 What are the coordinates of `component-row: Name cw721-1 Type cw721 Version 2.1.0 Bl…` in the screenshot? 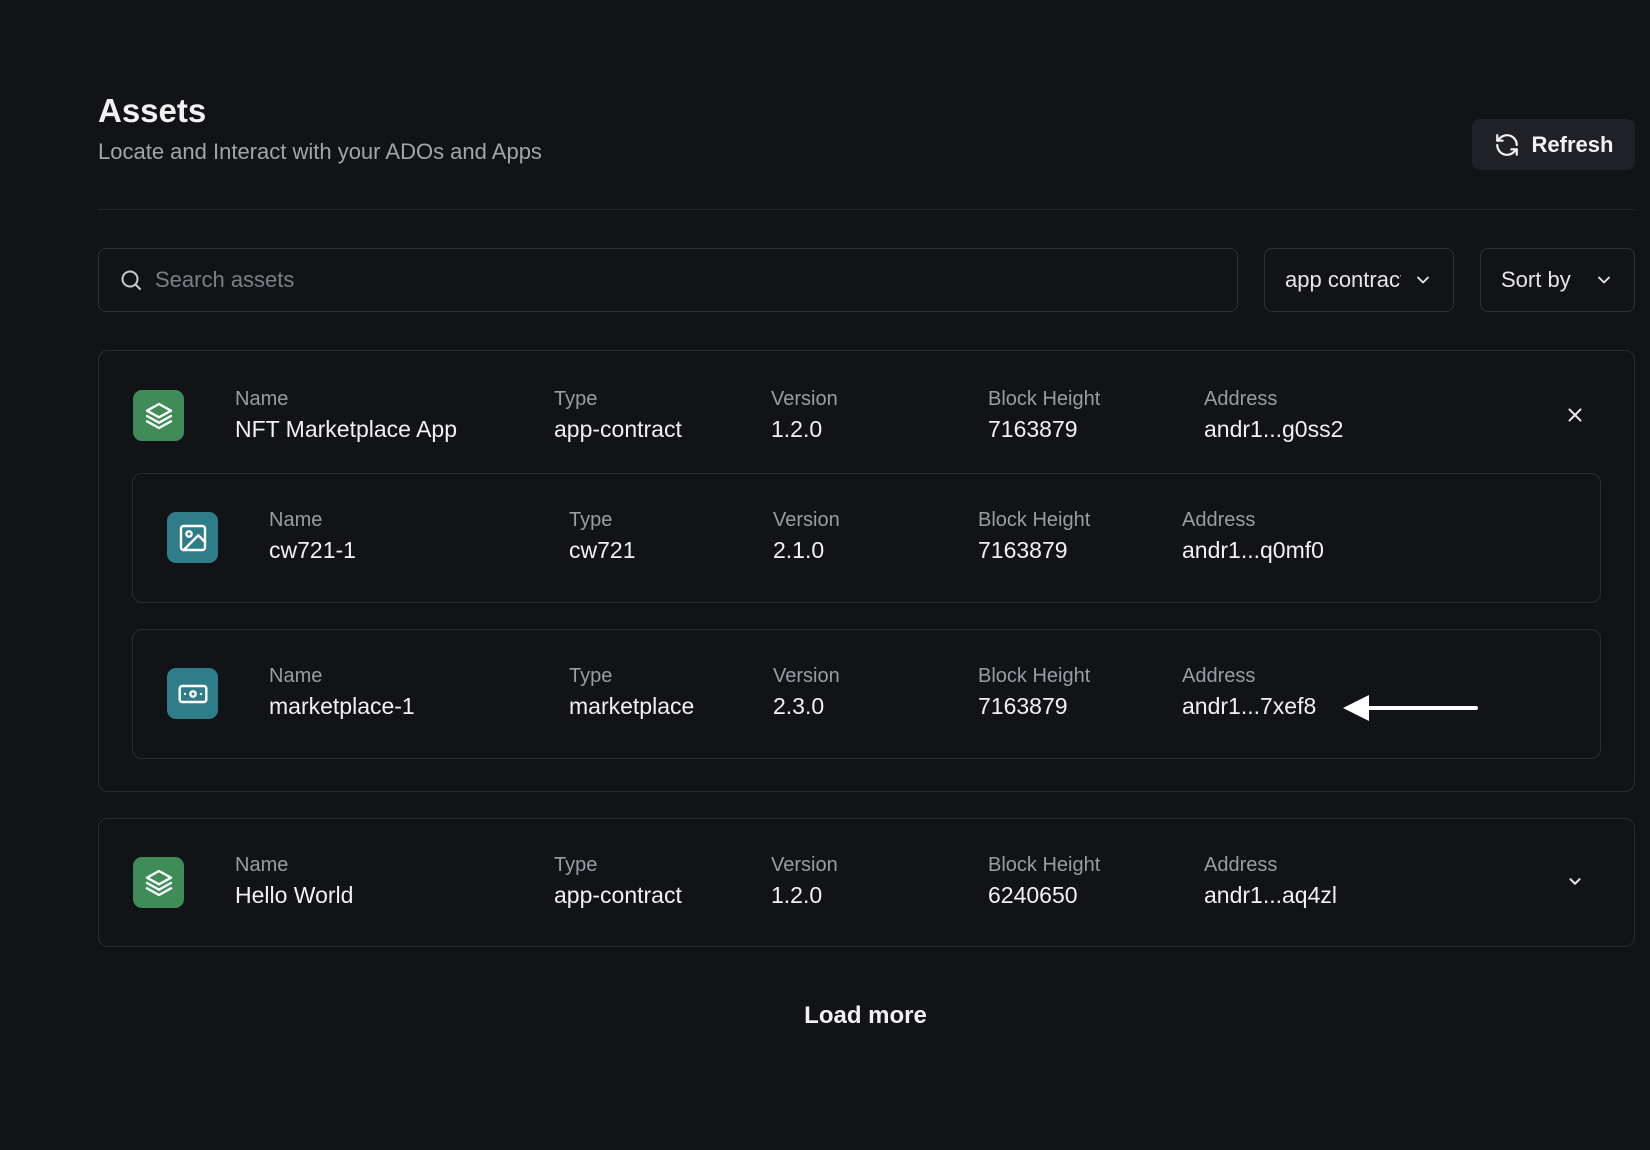 It's located at (866, 536).